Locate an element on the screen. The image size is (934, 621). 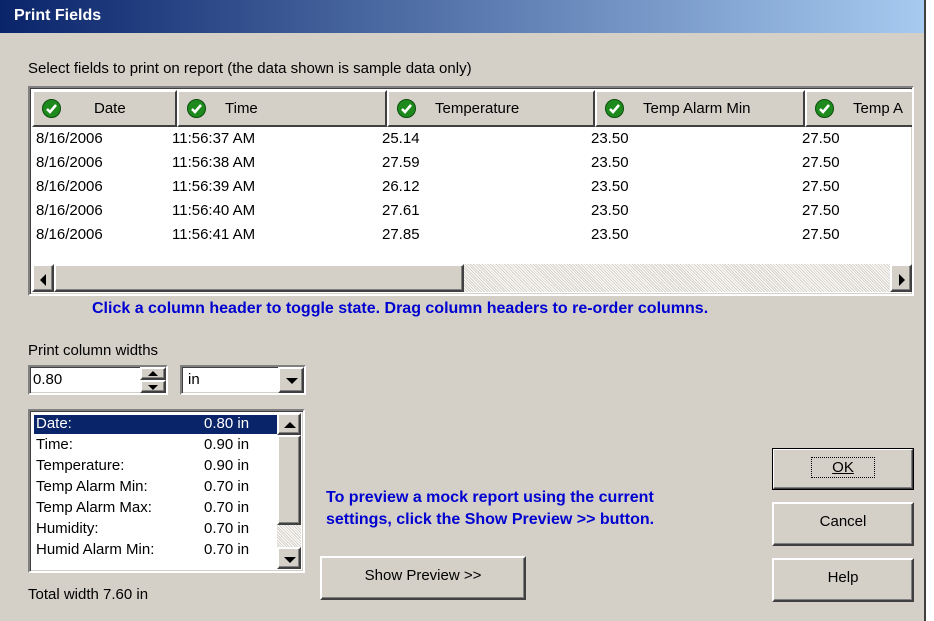
list-item: Humidity: 0.70 in is located at coordinates (156, 529).